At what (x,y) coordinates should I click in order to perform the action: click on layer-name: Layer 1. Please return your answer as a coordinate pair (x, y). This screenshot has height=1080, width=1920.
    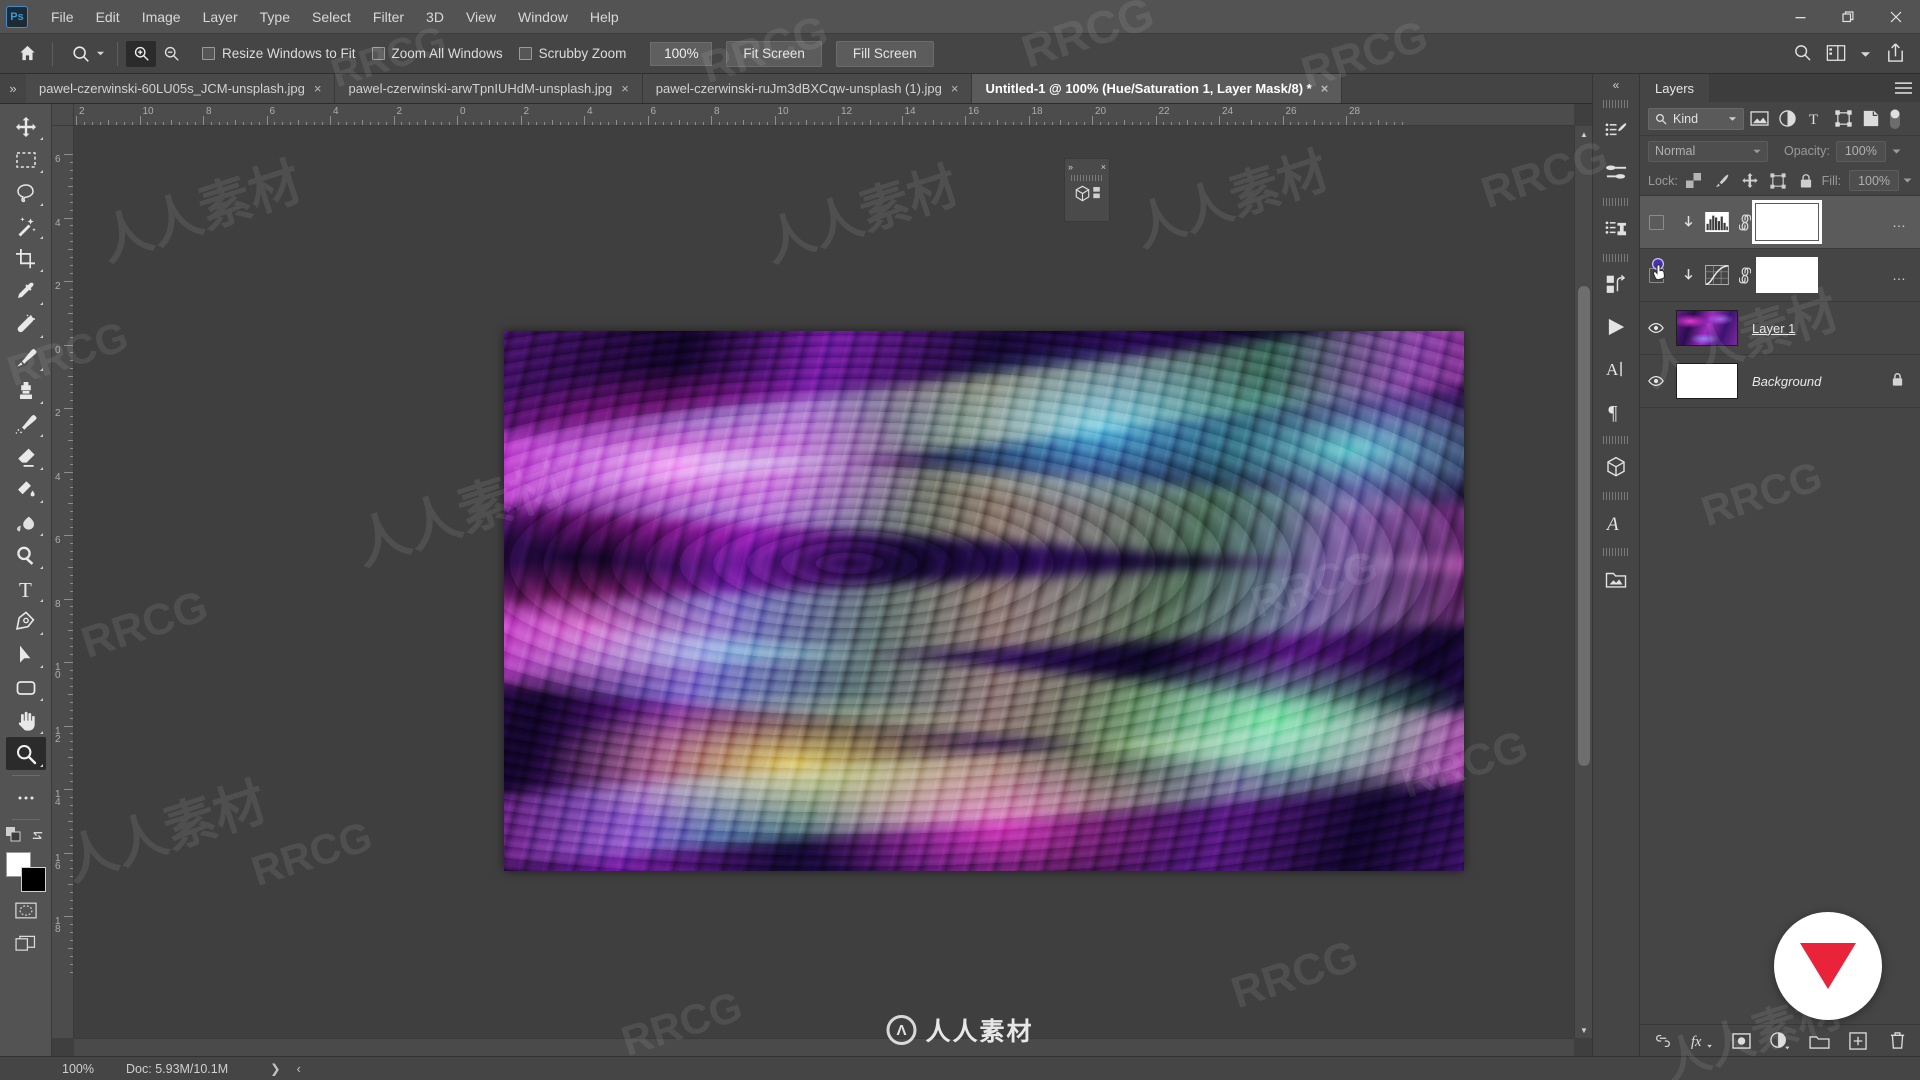
    Looking at the image, I should click on (1773, 328).